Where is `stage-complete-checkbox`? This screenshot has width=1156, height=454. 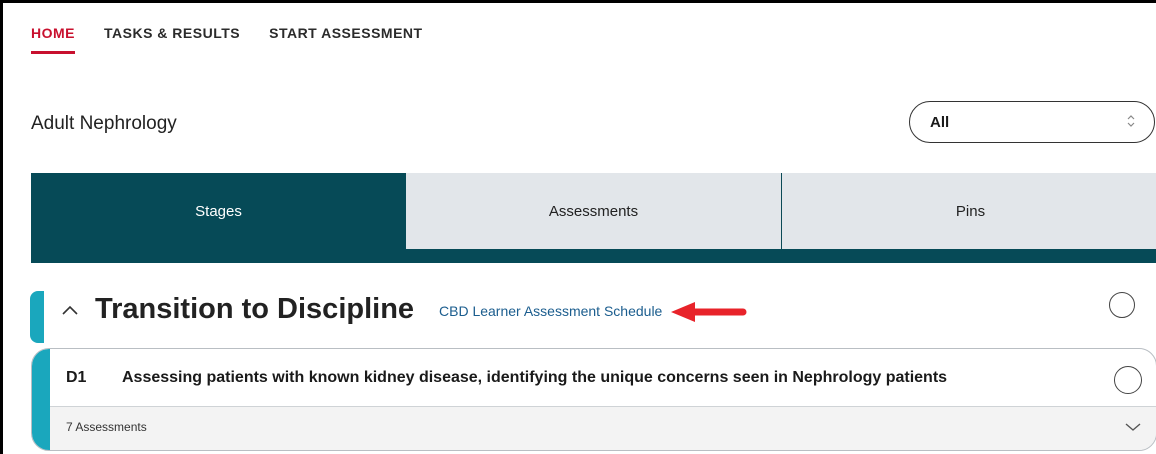
stage-complete-checkbox is located at coordinates (1122, 305).